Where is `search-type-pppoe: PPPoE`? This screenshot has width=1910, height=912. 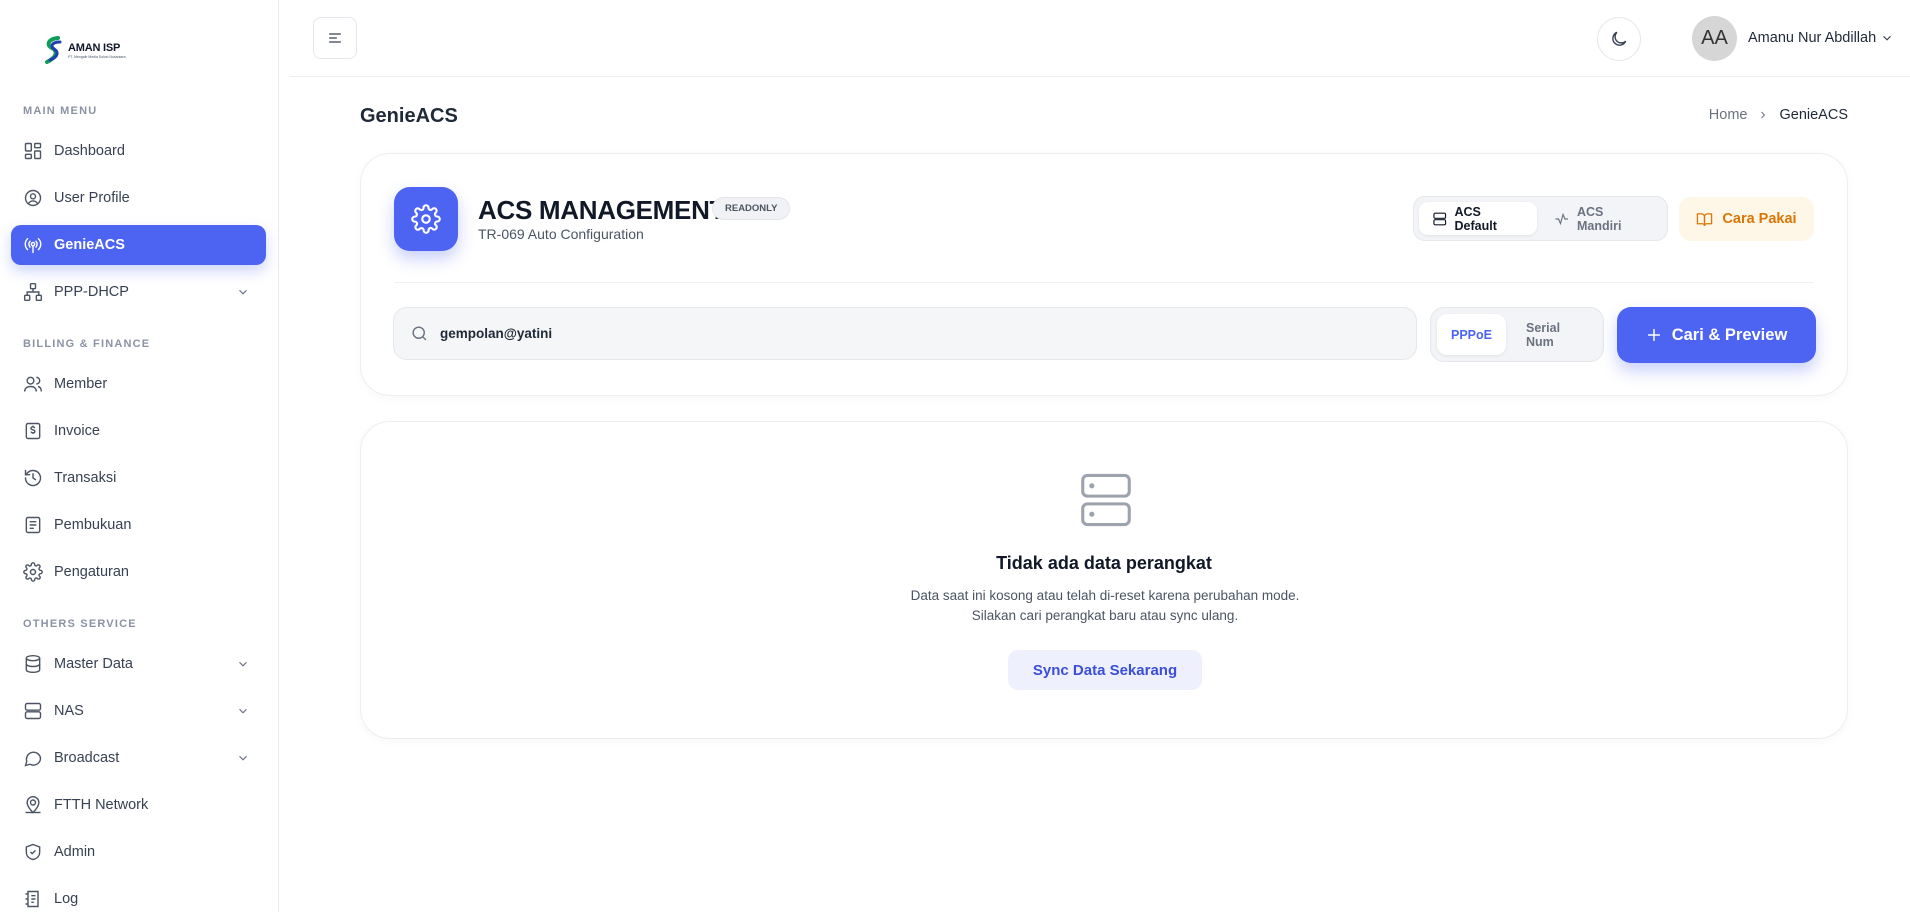 search-type-pppoe: PPPoE is located at coordinates (1471, 334).